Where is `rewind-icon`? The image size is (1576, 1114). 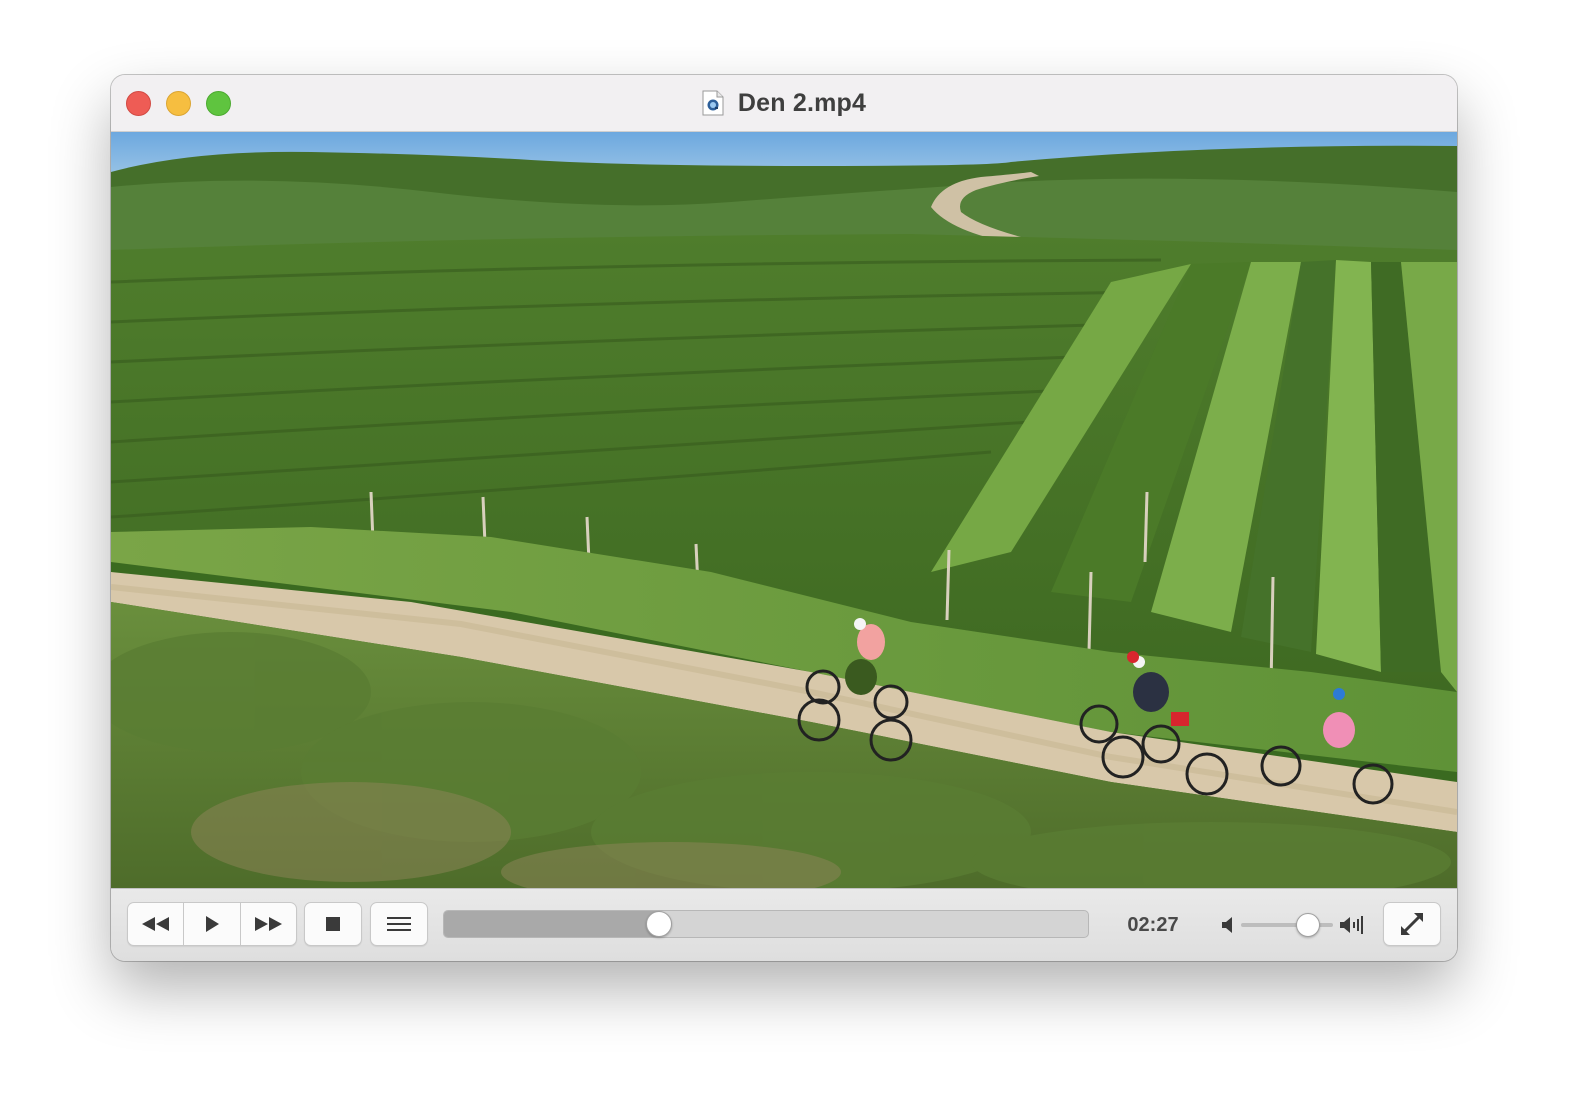
rewind-icon is located at coordinates (155, 924).